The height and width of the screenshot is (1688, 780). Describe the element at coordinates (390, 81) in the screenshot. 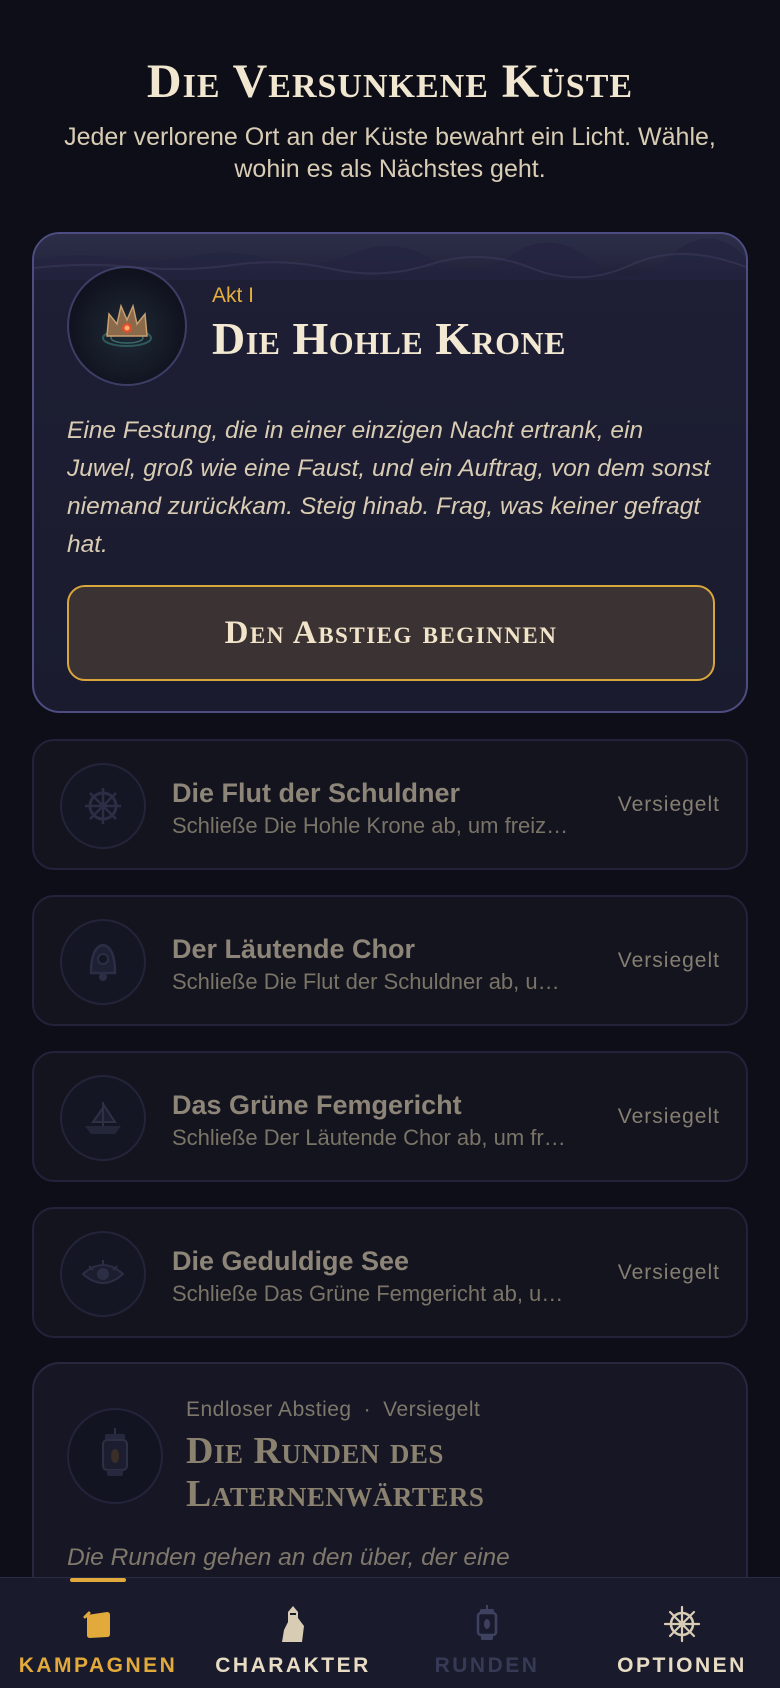

I see `page-title: Die Versunkene Küste` at that location.